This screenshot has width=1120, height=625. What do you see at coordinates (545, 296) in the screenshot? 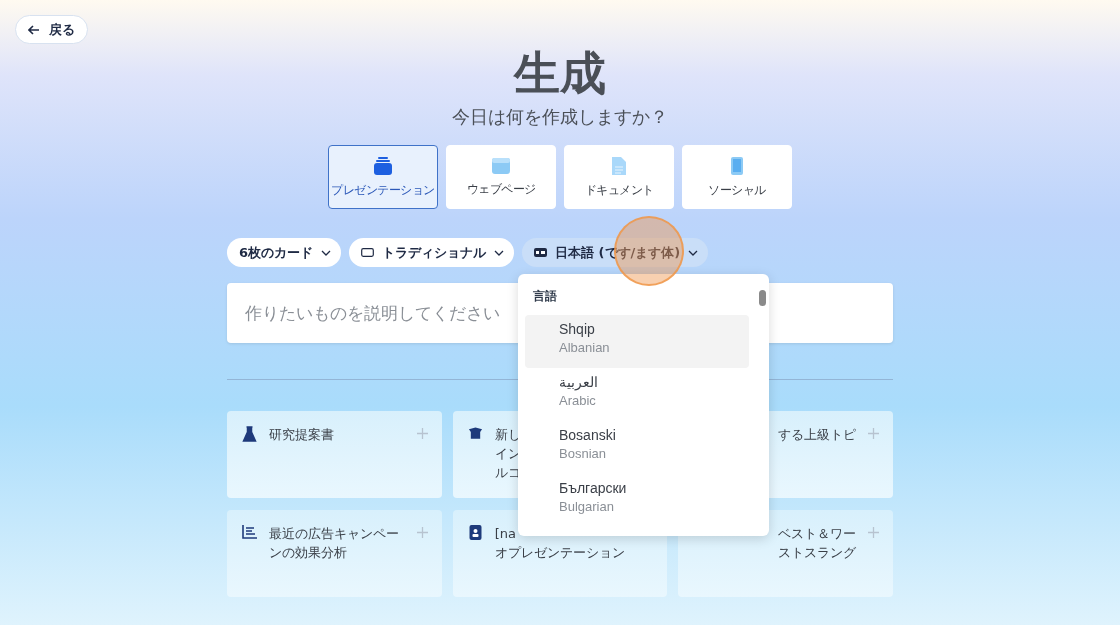
I see `menu-heading: 言語` at bounding box center [545, 296].